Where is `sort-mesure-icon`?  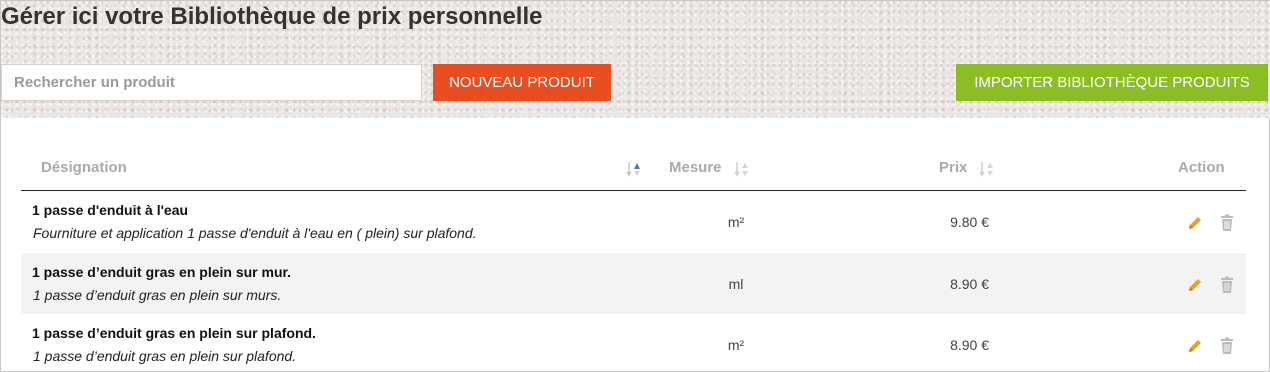
sort-mesure-icon is located at coordinates (741, 169).